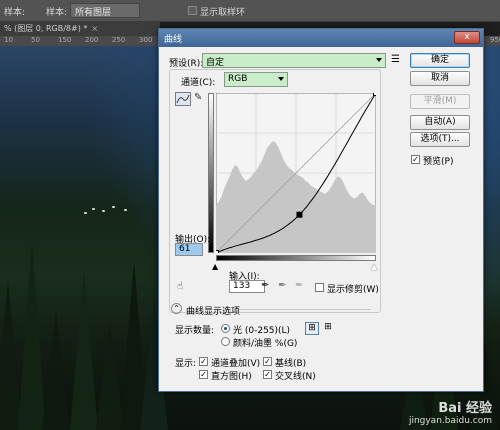 The width and height of the screenshot is (500, 430). I want to click on preview-checkbox: ✓, so click(415, 159).